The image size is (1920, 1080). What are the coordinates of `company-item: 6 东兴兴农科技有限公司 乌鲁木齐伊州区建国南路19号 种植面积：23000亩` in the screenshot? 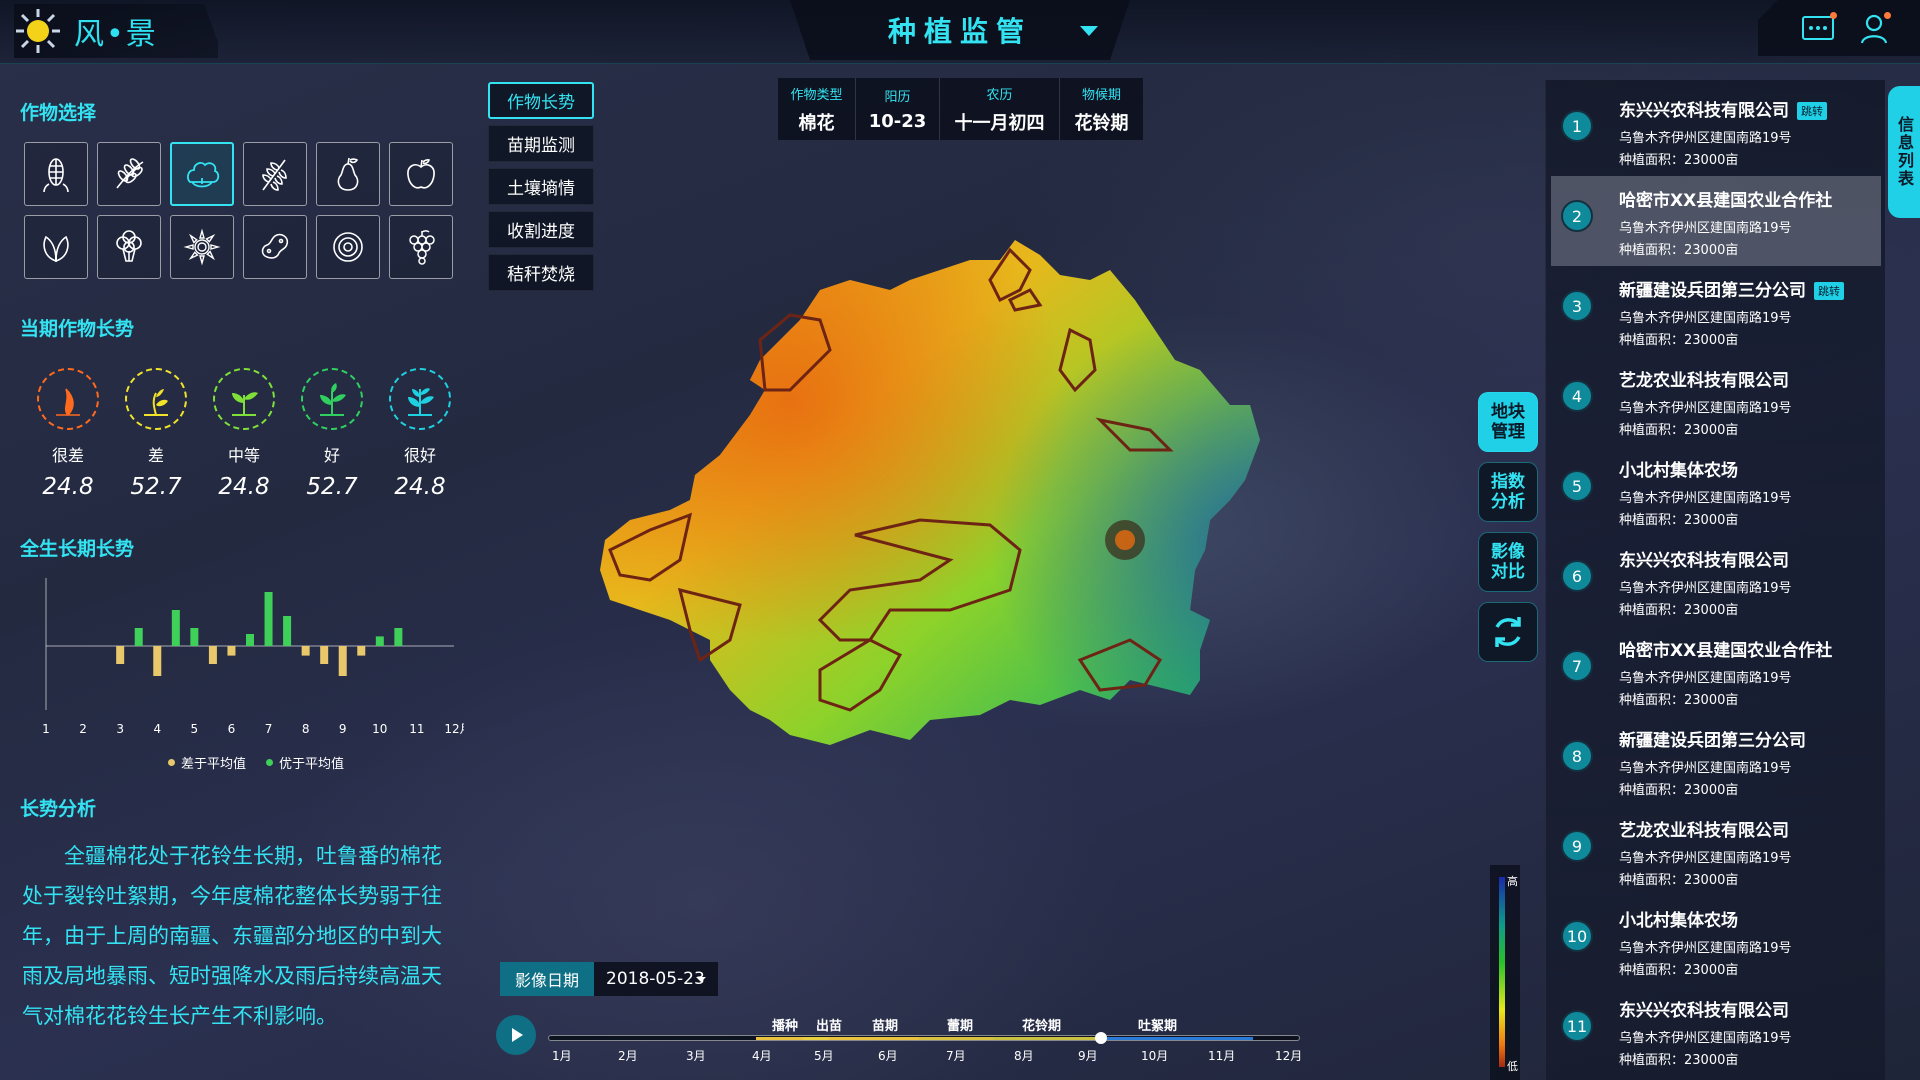 It's located at (1716, 581).